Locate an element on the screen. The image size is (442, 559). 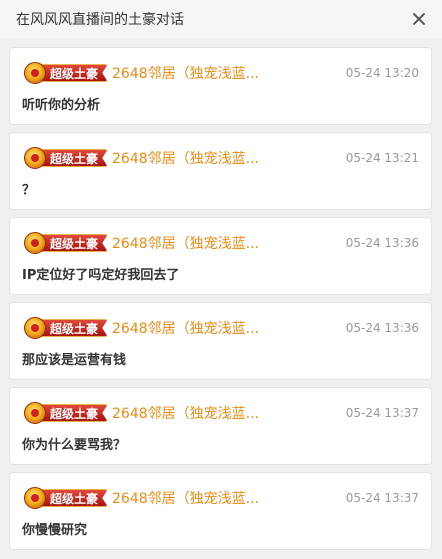
panel-header: 在风风风直播间的土豪对话 is located at coordinates (221, 19).